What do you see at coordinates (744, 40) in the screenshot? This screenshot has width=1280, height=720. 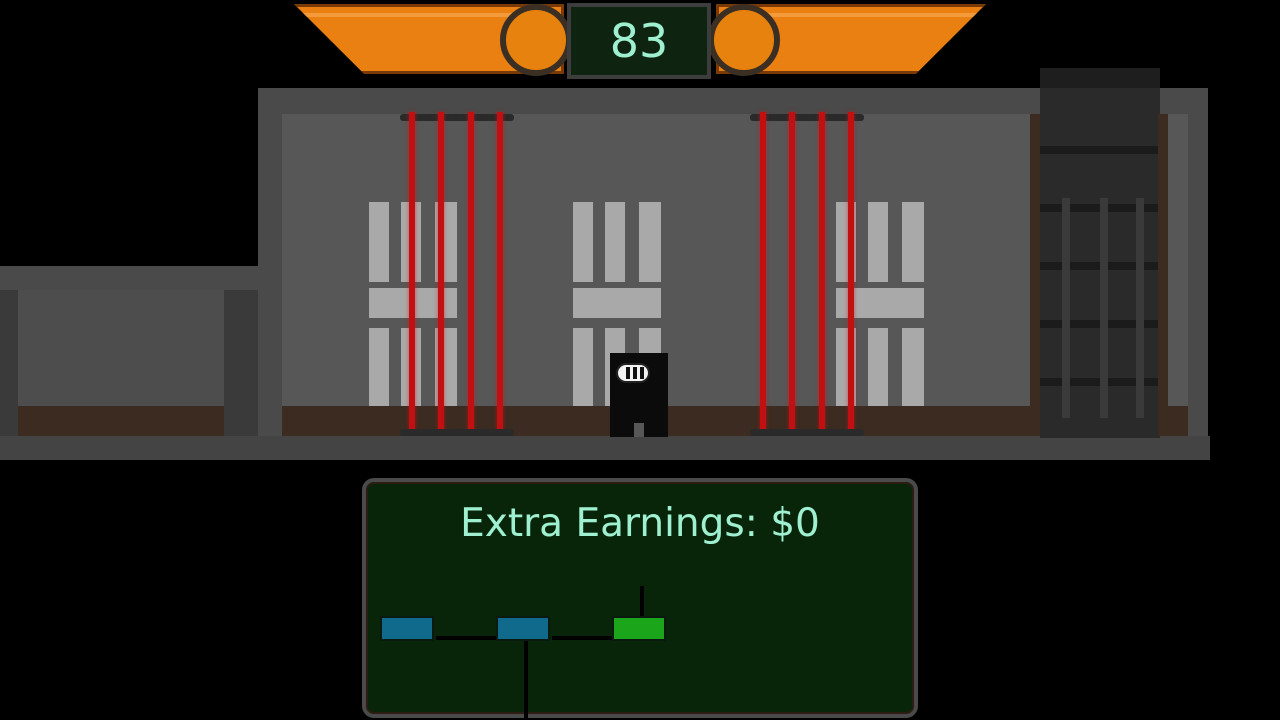 I see `hud-right-knob` at bounding box center [744, 40].